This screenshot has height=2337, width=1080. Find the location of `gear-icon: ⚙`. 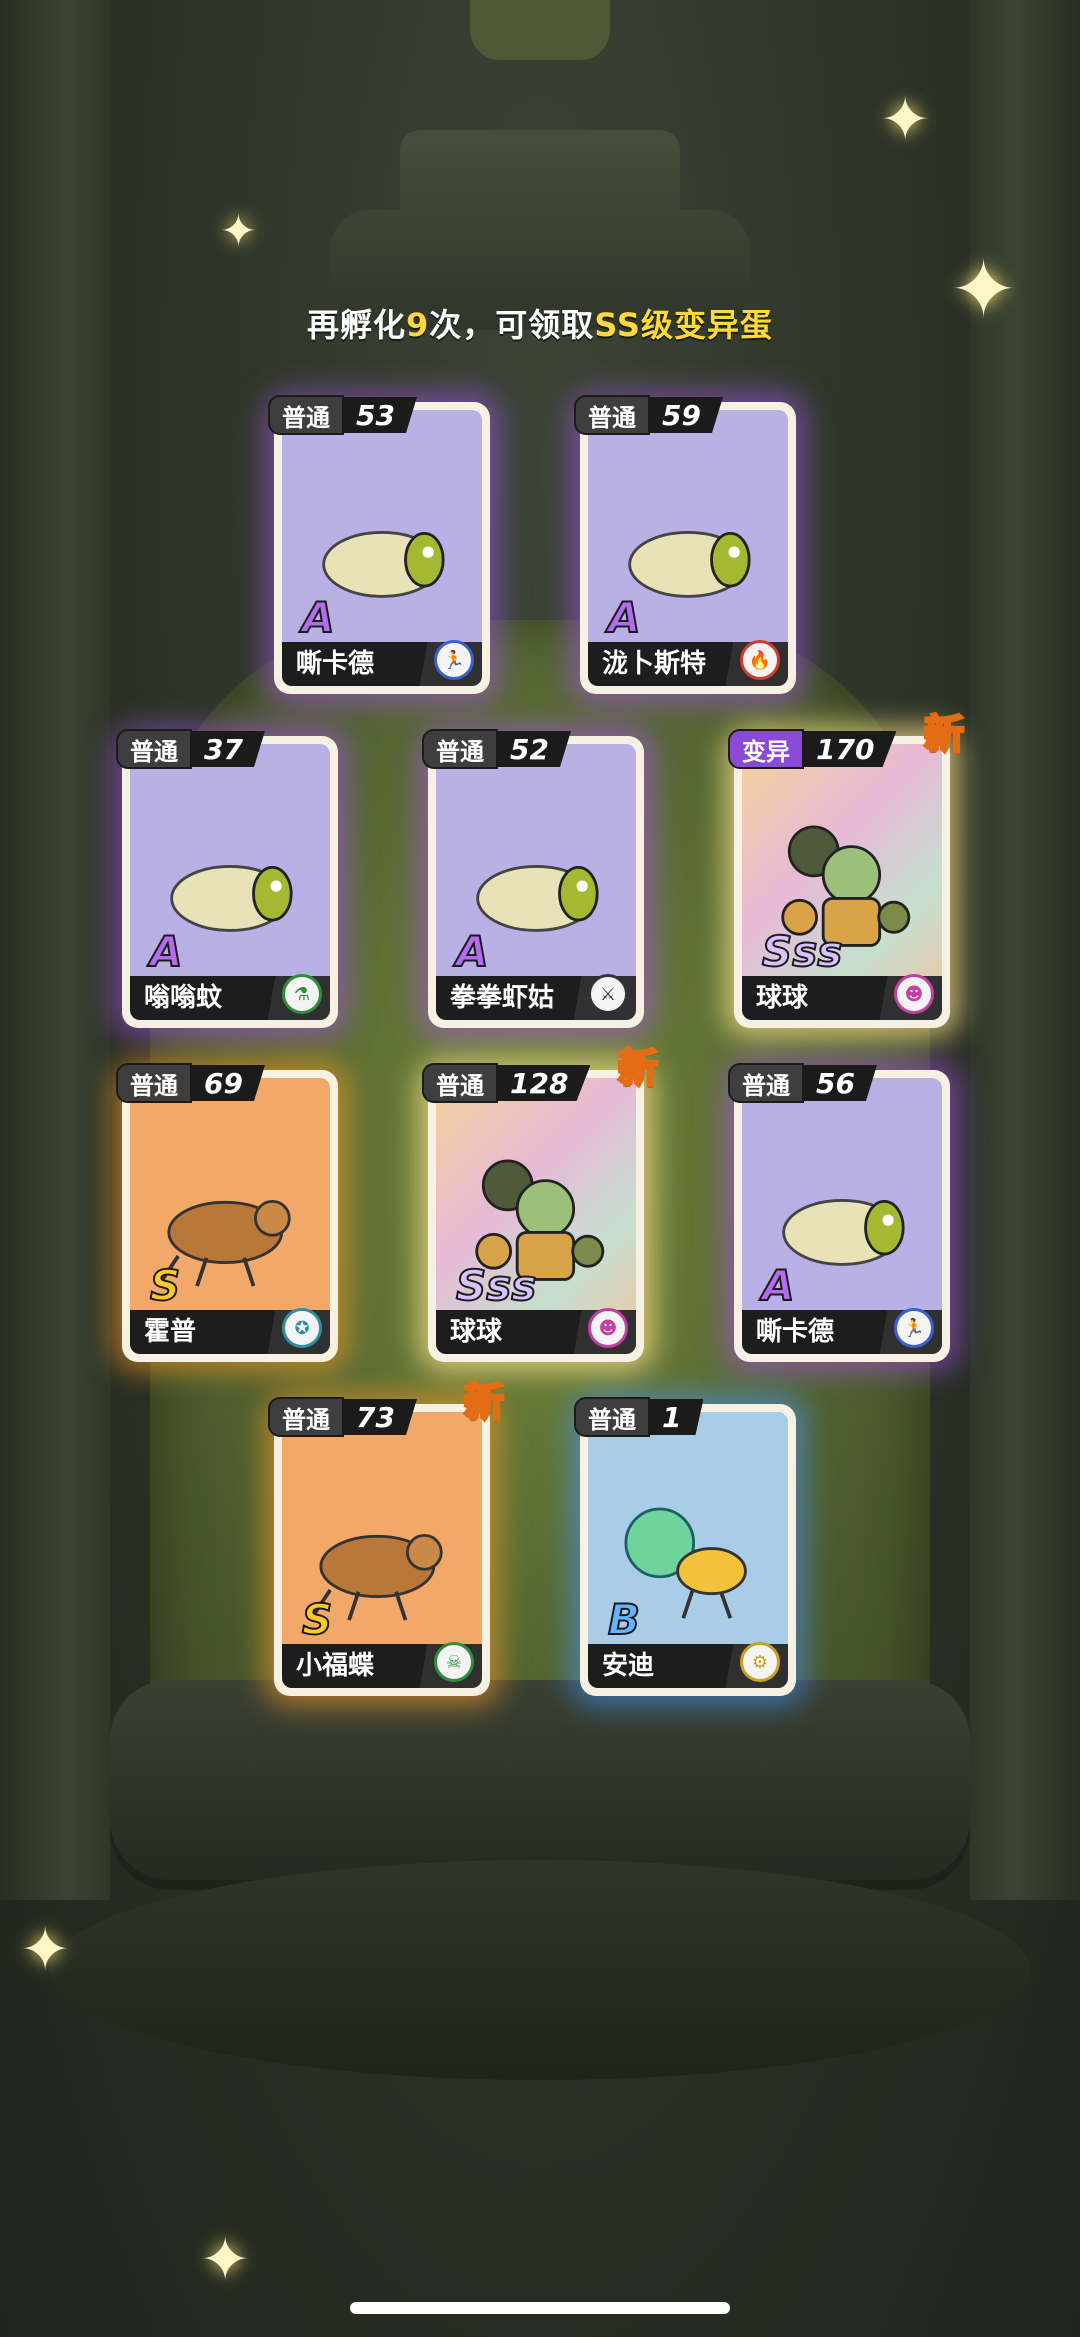

gear-icon: ⚙ is located at coordinates (760, 1662).